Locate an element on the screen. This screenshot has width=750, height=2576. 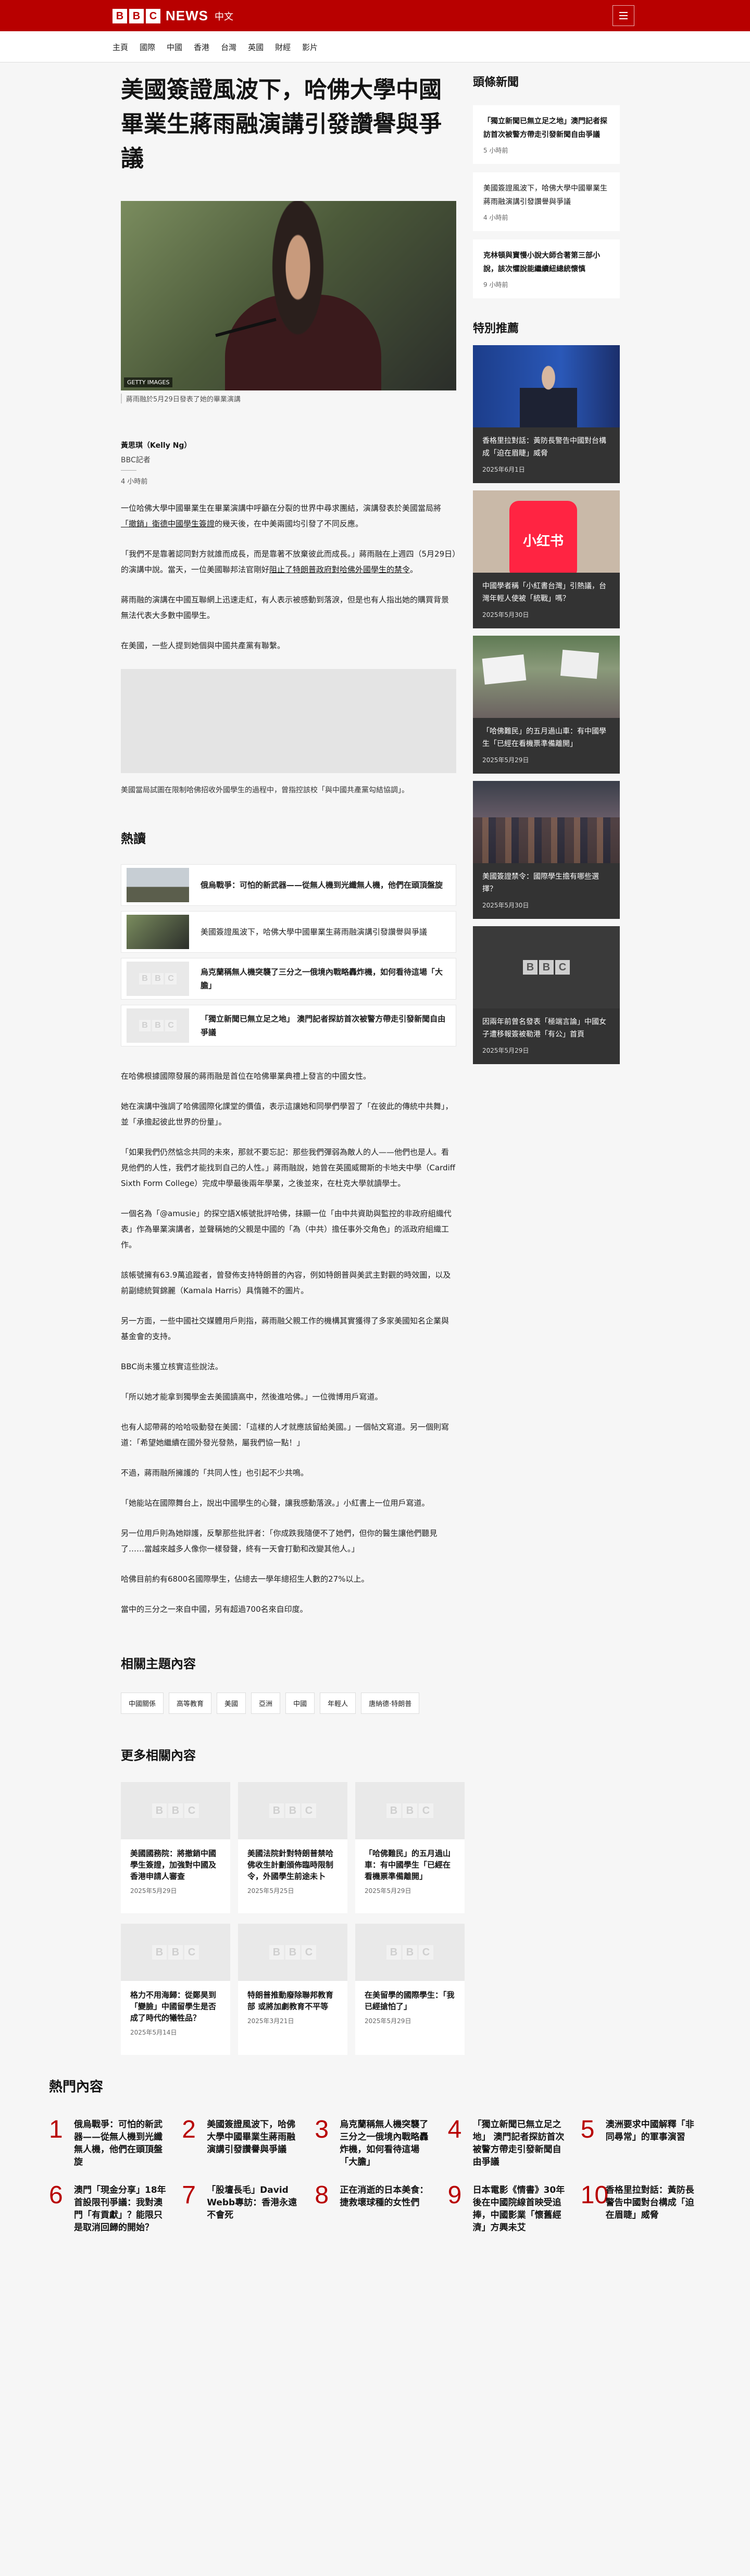
logo-letter: B is located at coordinates (136, 16).